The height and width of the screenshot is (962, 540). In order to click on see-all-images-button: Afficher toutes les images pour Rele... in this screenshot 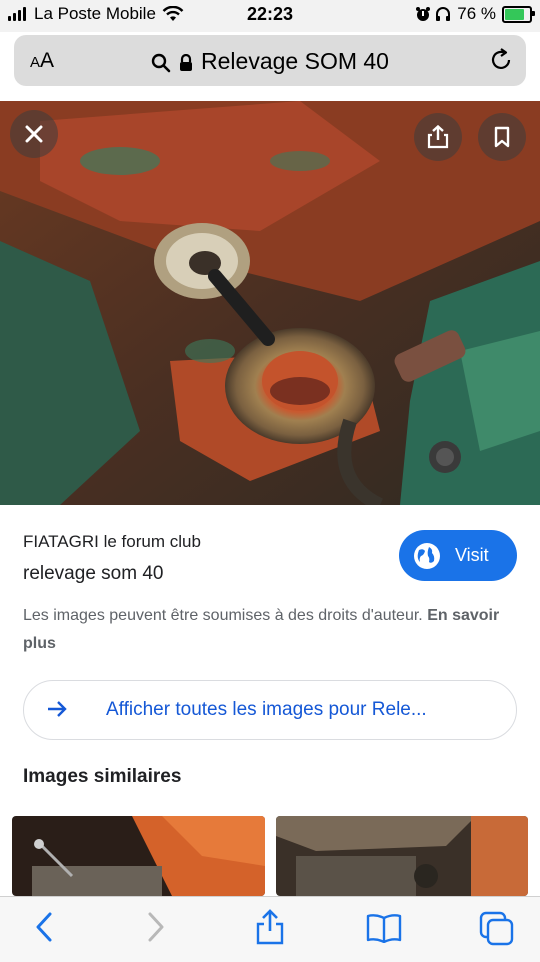, I will do `click(270, 710)`.